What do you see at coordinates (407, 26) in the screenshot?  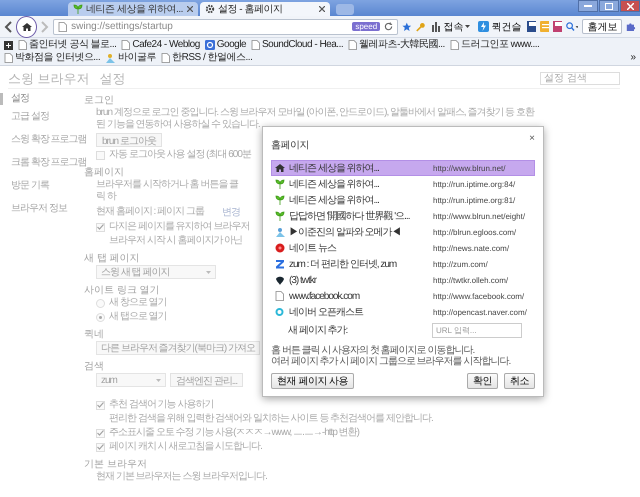 I see `star-icon` at bounding box center [407, 26].